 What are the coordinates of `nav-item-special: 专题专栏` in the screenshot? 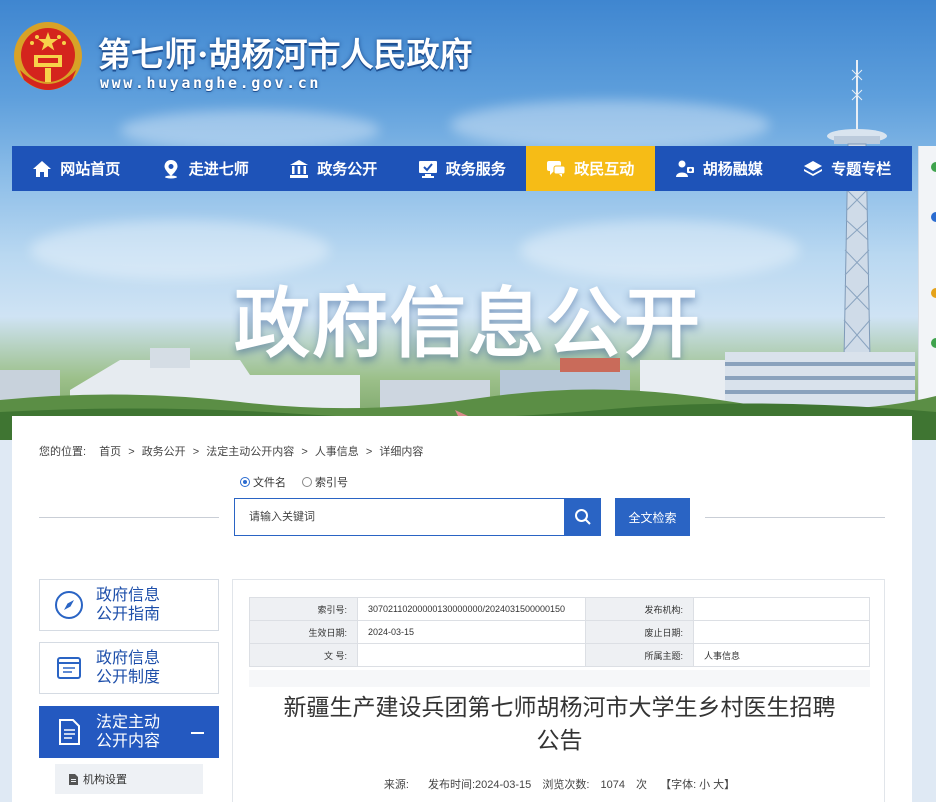 It's located at (847, 168).